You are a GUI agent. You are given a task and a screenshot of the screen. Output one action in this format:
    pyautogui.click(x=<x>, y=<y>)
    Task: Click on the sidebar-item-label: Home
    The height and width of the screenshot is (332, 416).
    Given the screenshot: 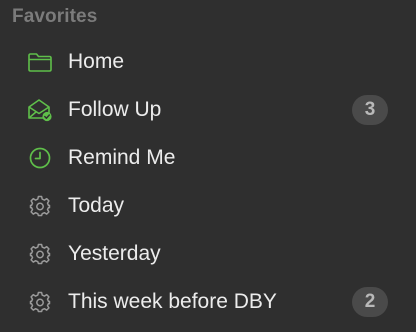 What is the action you would take?
    pyautogui.click(x=96, y=61)
    